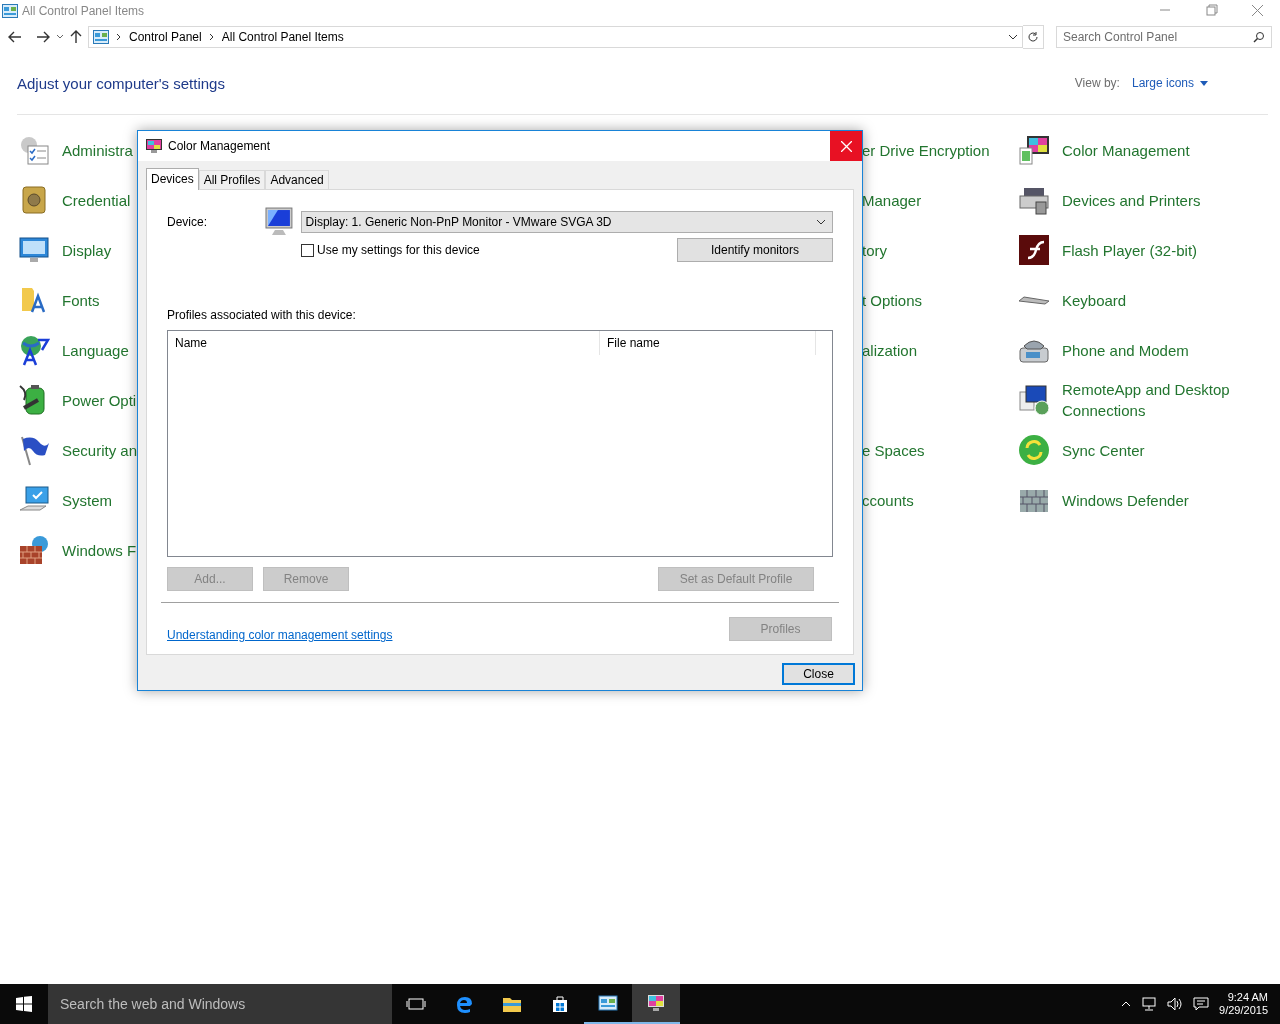 This screenshot has height=1024, width=1280. I want to click on control-panel-item: Fonts, so click(81, 300).